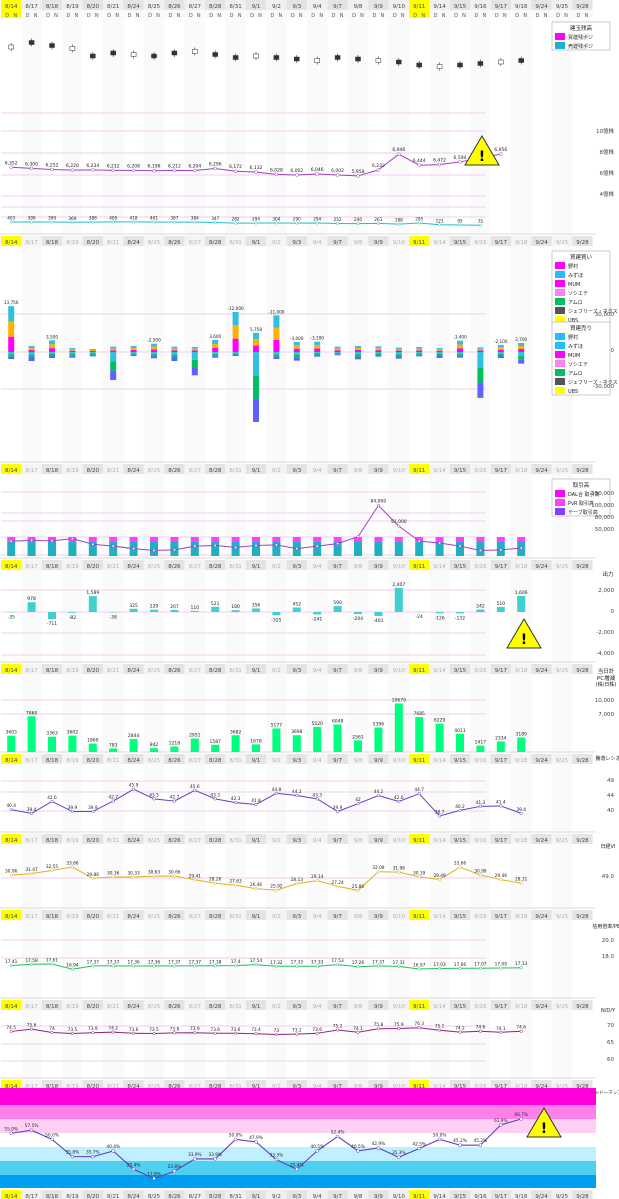  Describe the element at coordinates (174, 761) in the screenshot. I see `date-label: 8/26` at that location.